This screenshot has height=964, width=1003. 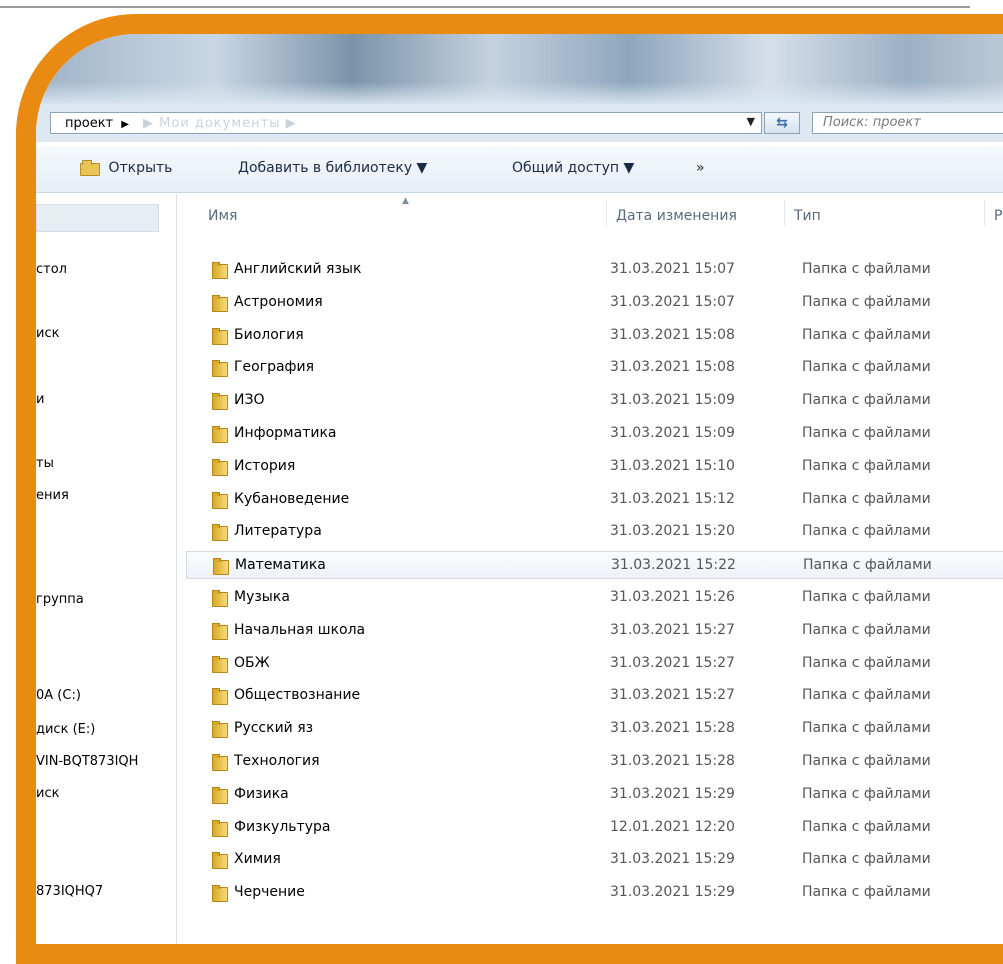 I want to click on column-header: ▲ Имя Дата изменения Тип Раз, so click(x=589, y=212).